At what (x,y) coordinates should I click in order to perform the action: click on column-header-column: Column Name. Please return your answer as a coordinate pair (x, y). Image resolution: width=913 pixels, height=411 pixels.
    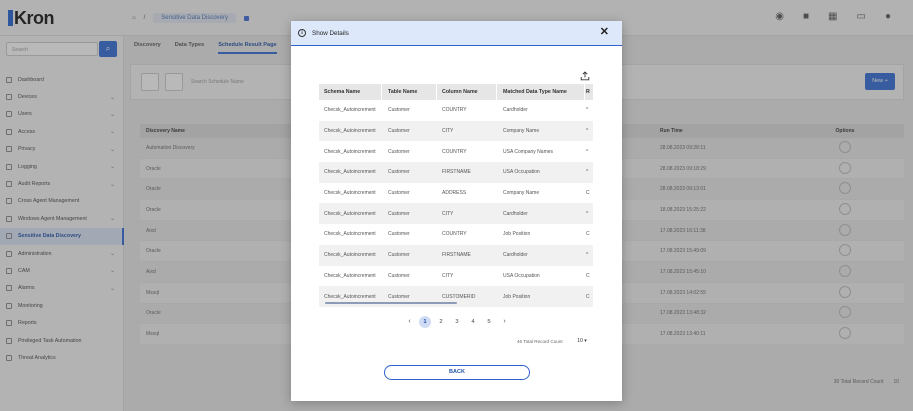
    Looking at the image, I should click on (467, 92).